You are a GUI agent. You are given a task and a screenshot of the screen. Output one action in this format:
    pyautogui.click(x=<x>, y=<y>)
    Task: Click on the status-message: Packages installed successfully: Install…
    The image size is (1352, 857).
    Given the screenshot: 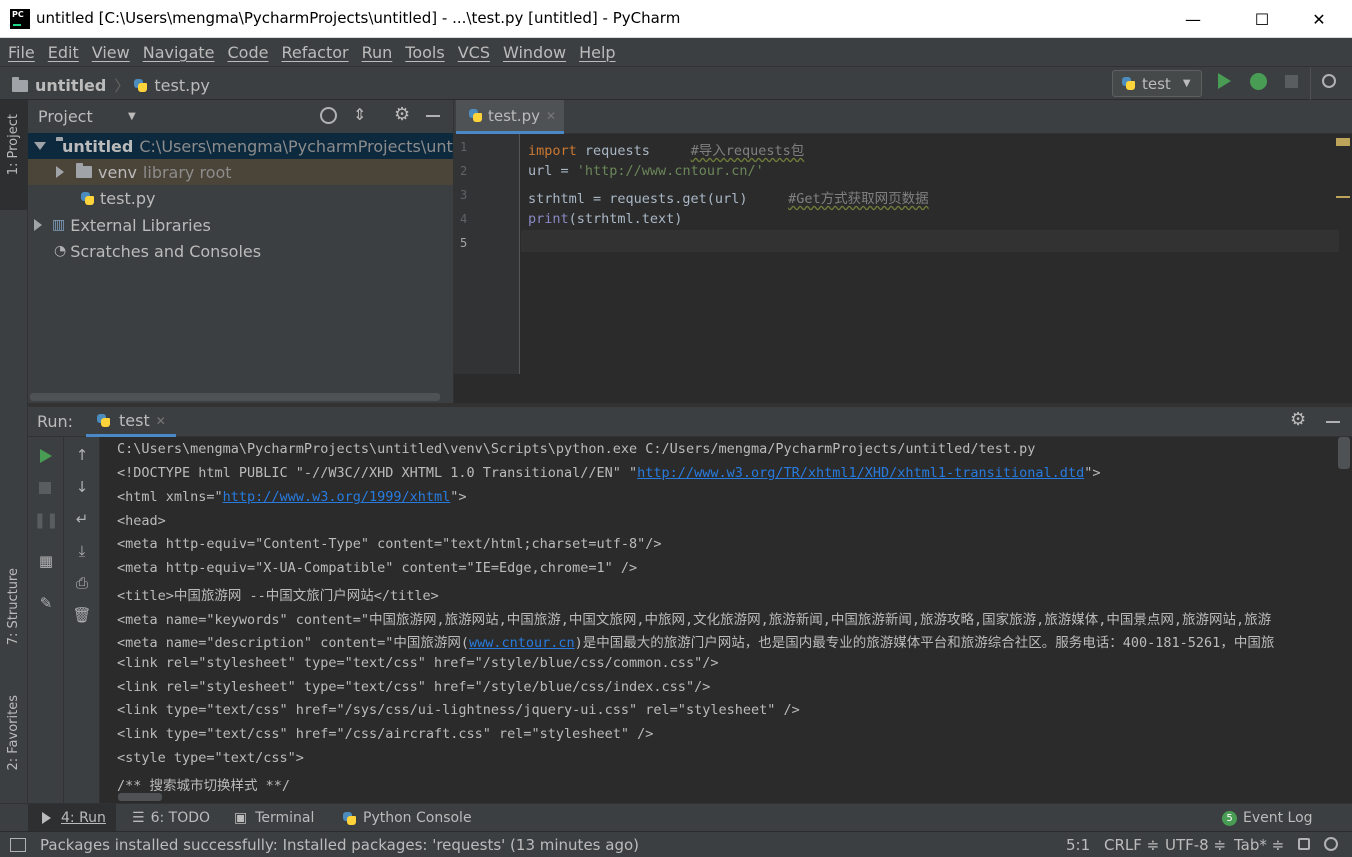 What is the action you would take?
    pyautogui.click(x=339, y=845)
    